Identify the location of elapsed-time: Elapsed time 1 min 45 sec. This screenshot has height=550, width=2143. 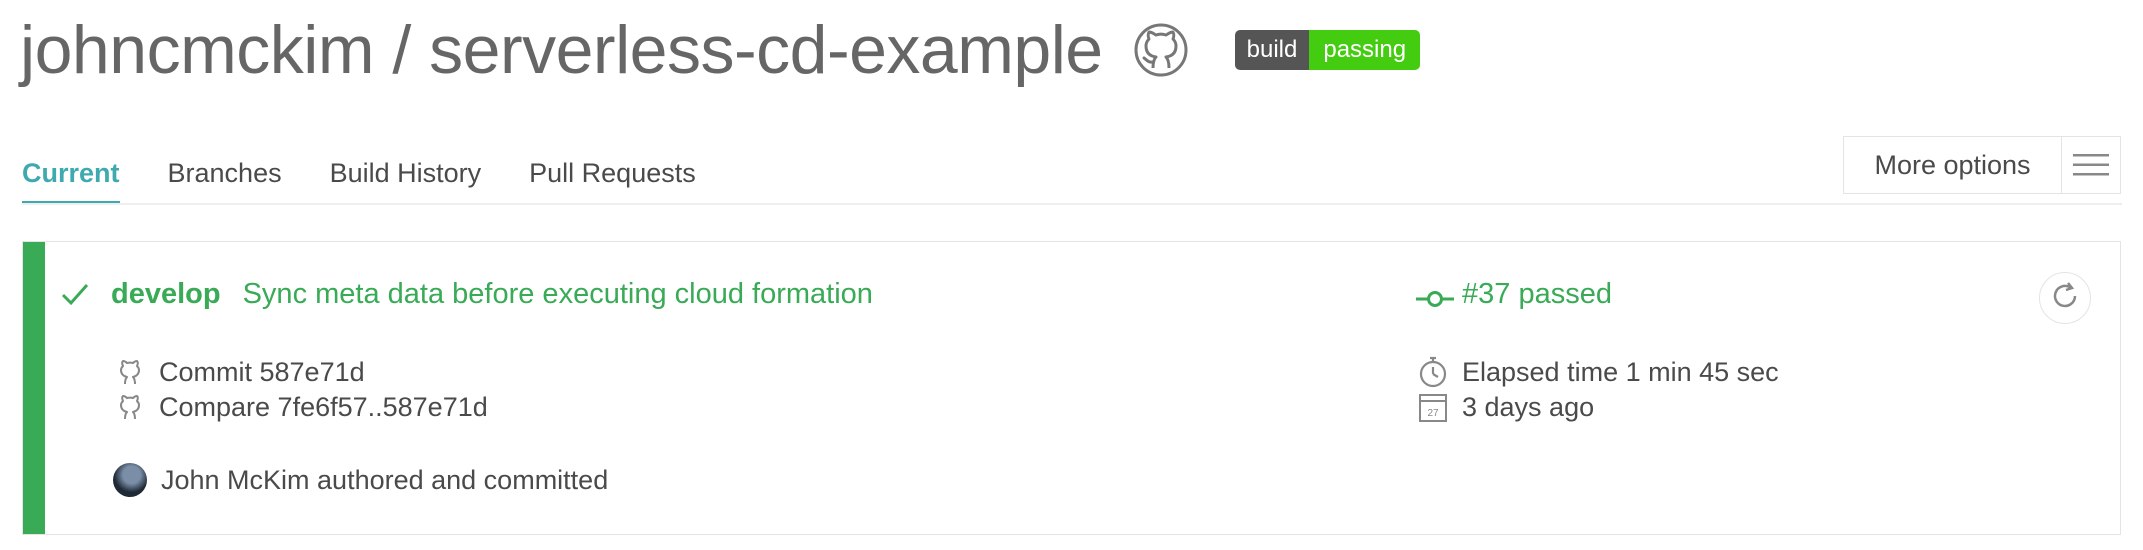
(1597, 372).